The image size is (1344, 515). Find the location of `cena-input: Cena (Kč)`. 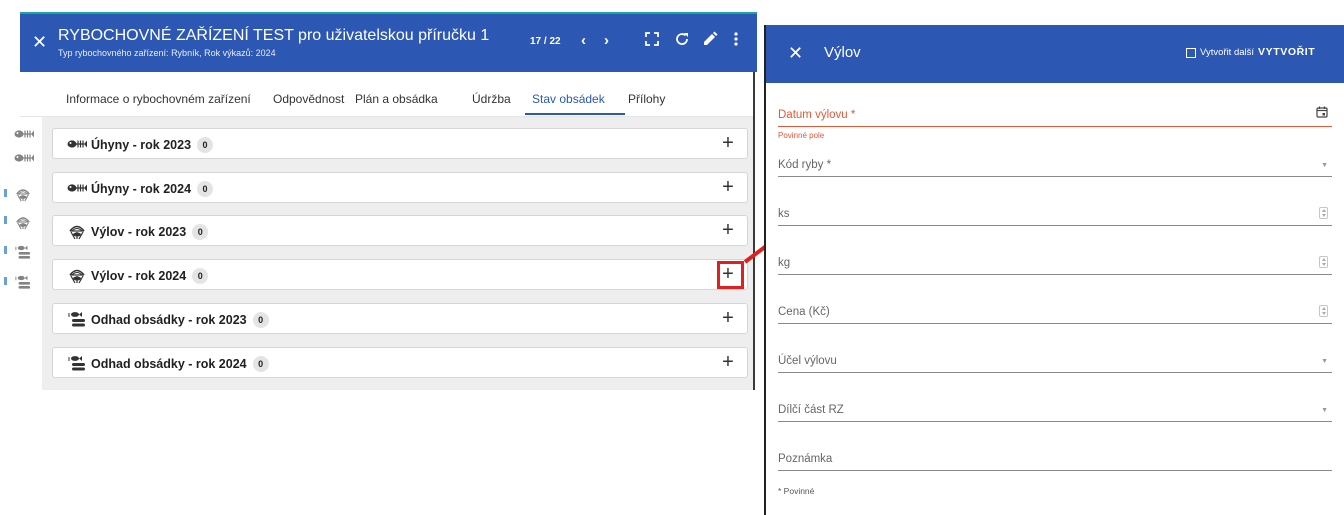

cena-input: Cena (Kč) is located at coordinates (1055, 308).